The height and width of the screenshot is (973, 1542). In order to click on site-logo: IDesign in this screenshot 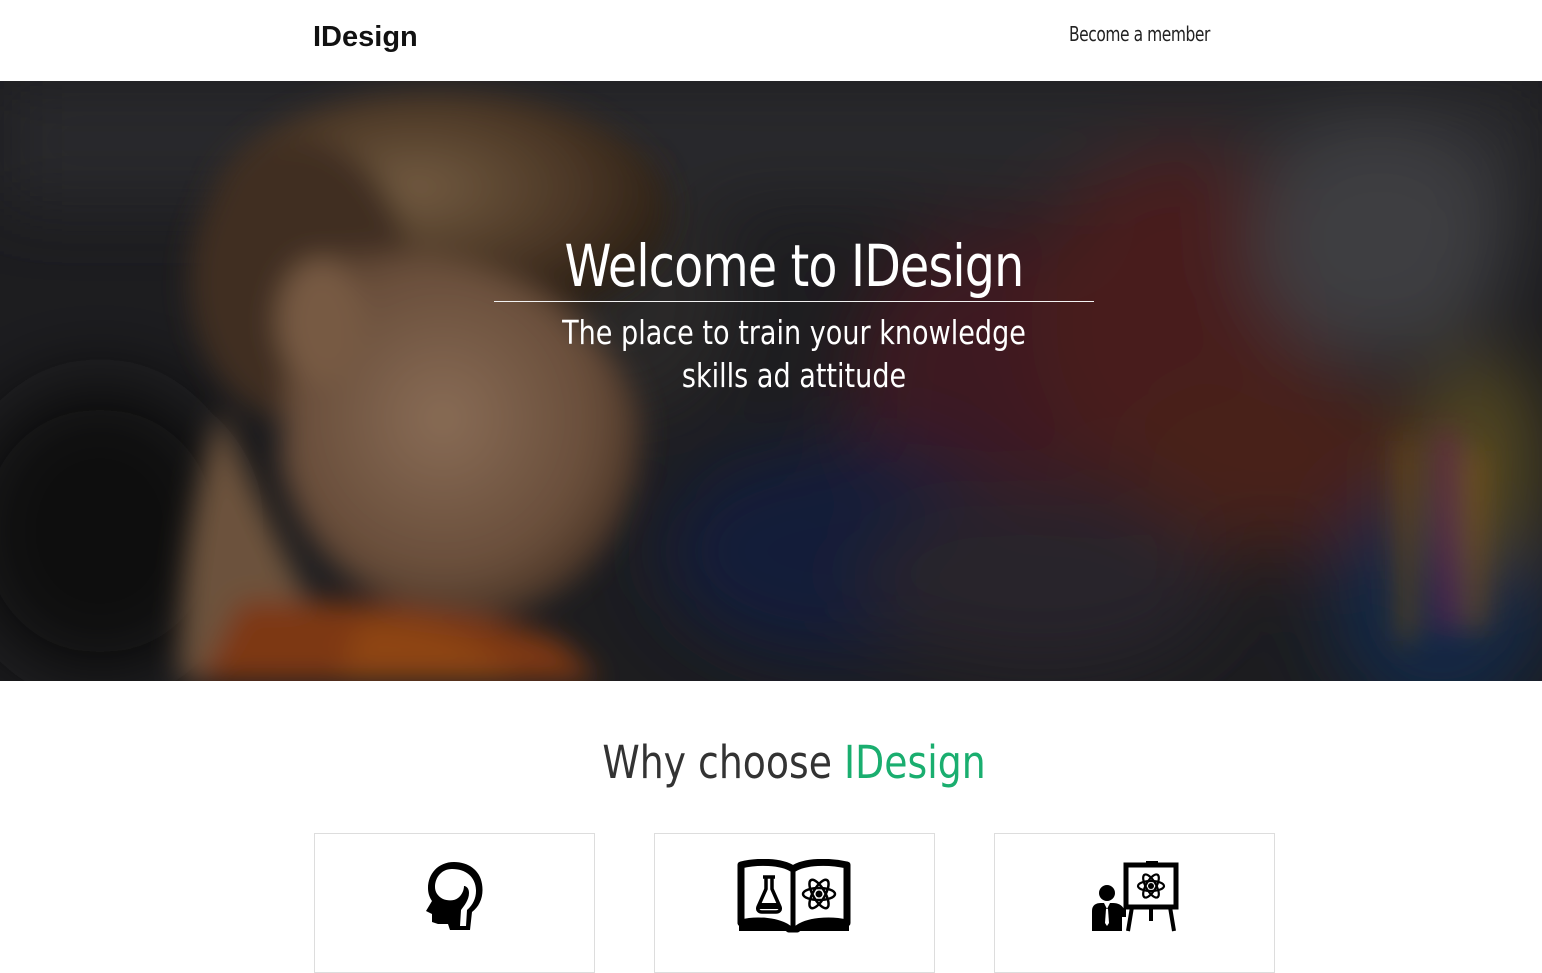, I will do `click(365, 37)`.